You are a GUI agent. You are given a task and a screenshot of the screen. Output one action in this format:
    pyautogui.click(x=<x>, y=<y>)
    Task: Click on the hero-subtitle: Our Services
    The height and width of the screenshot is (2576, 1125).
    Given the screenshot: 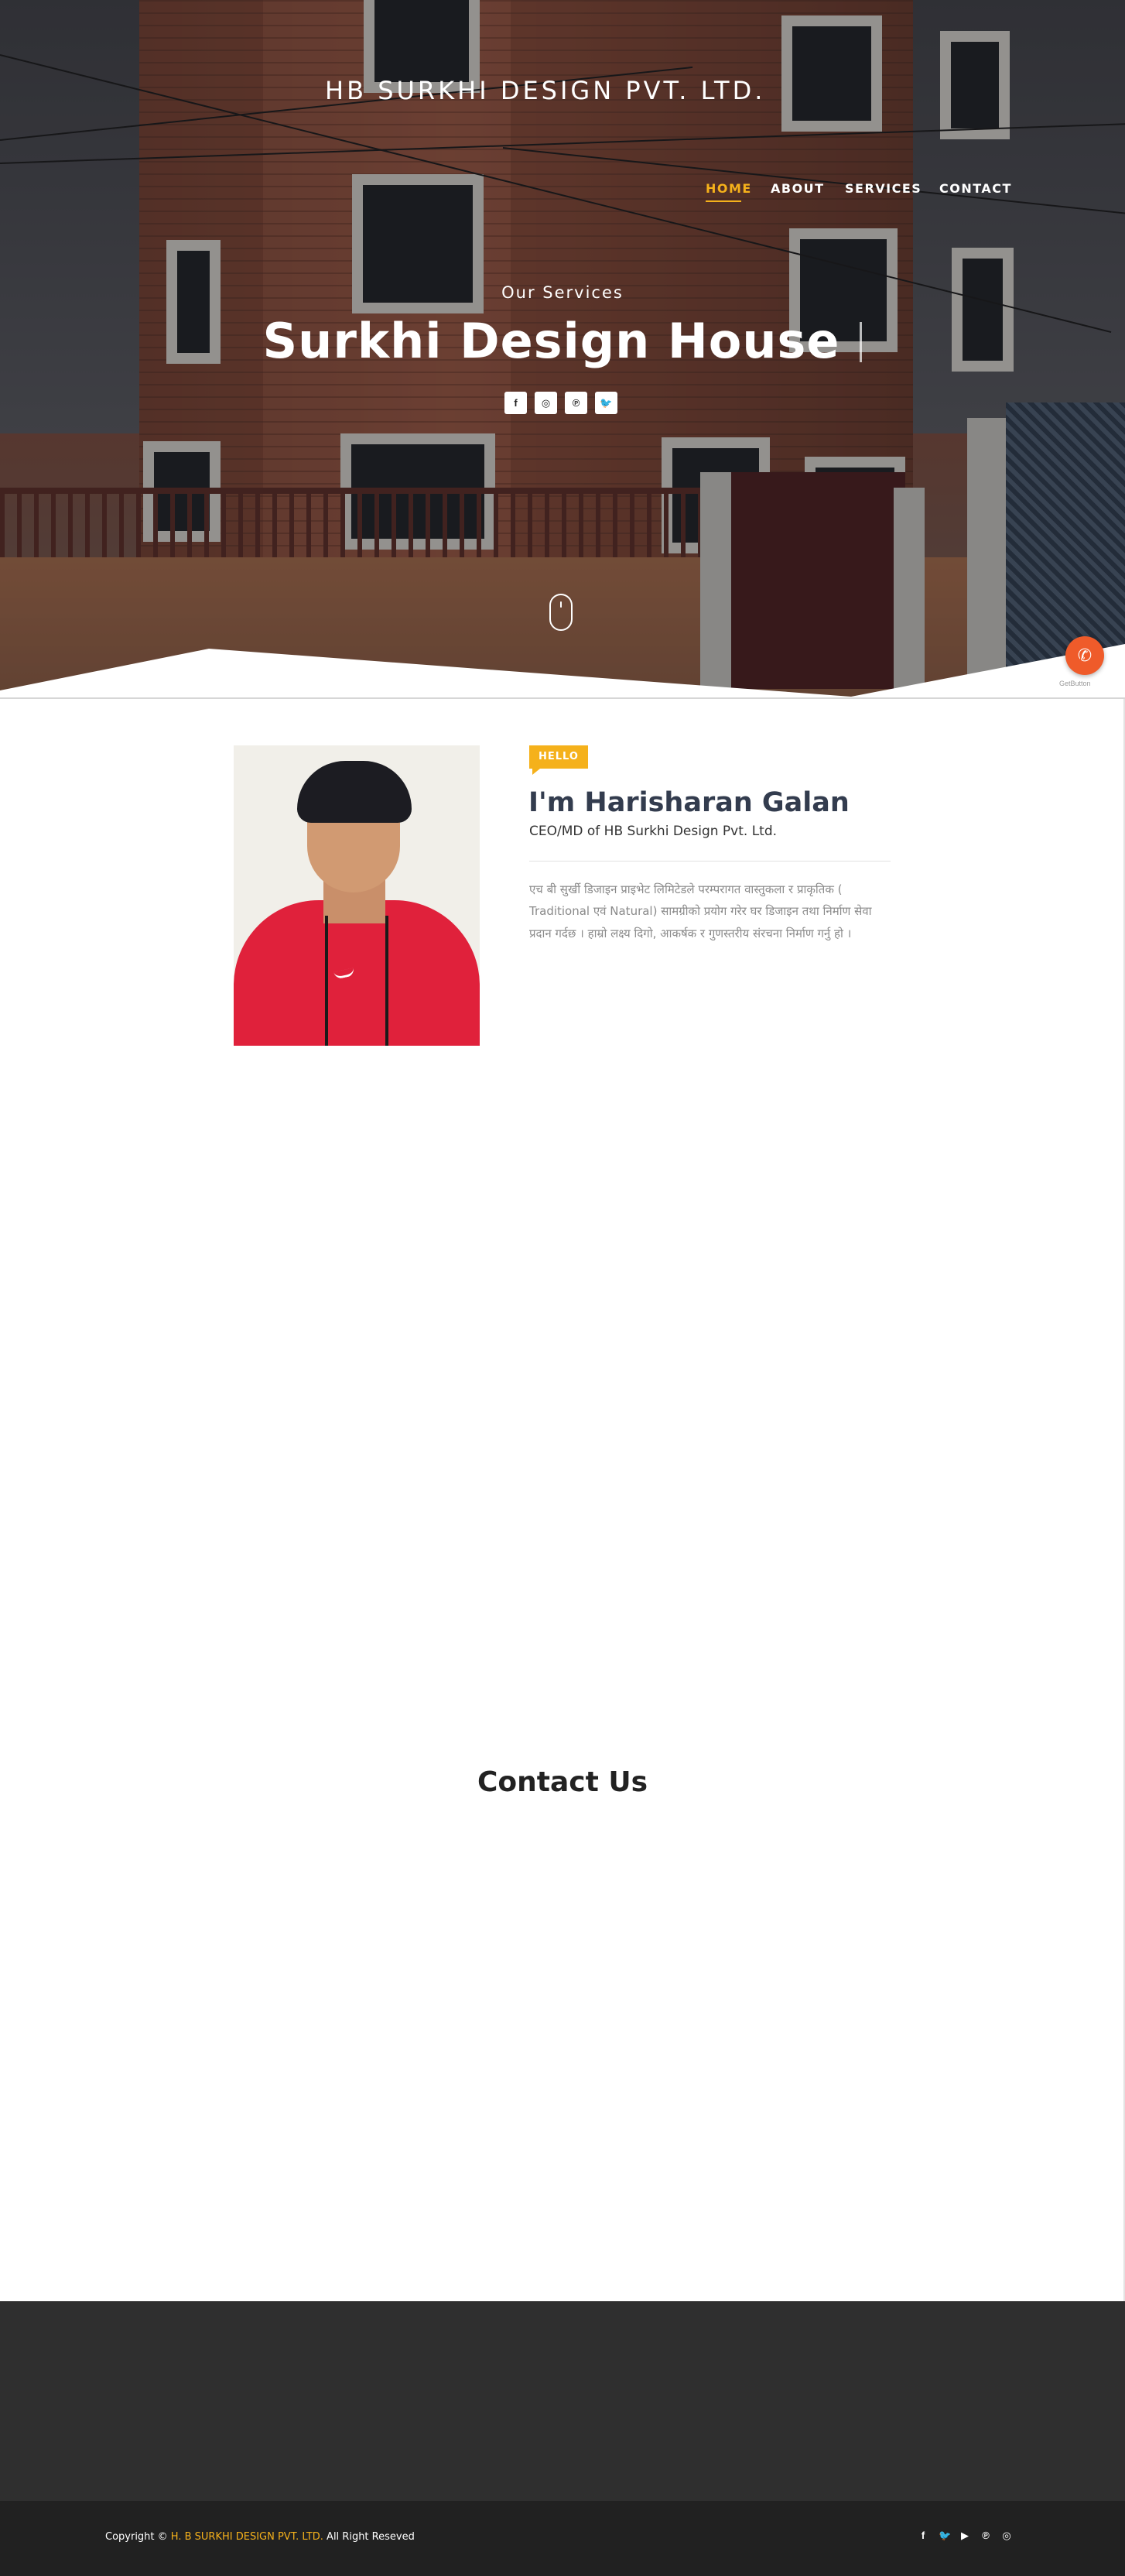 What is the action you would take?
    pyautogui.click(x=562, y=292)
    